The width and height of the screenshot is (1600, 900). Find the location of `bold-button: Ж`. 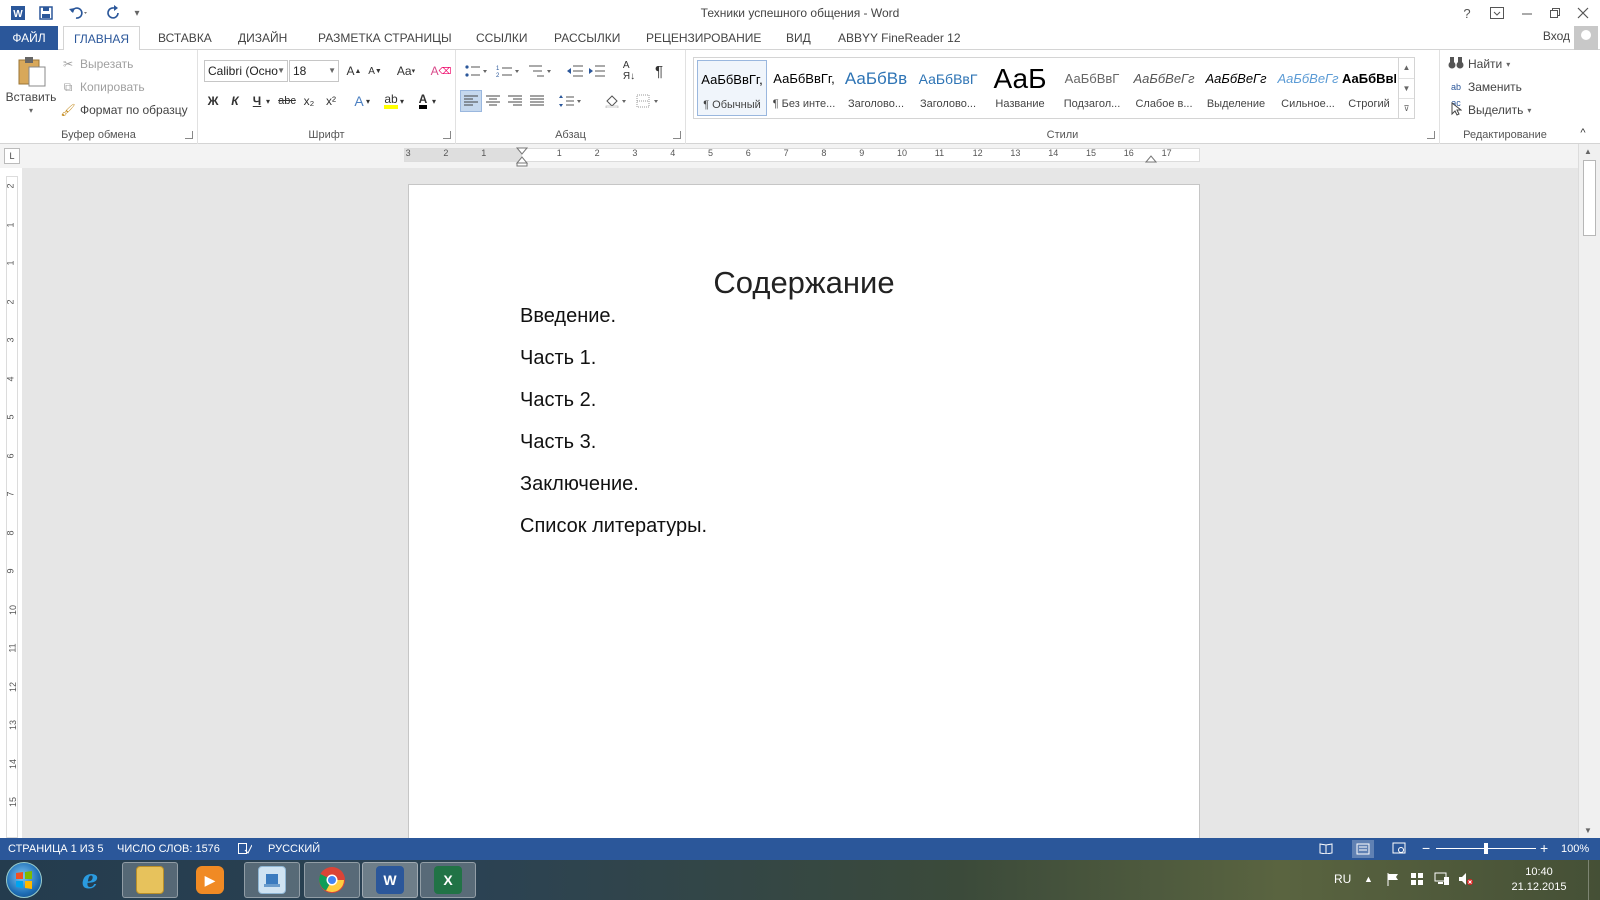

bold-button: Ж is located at coordinates (213, 101).